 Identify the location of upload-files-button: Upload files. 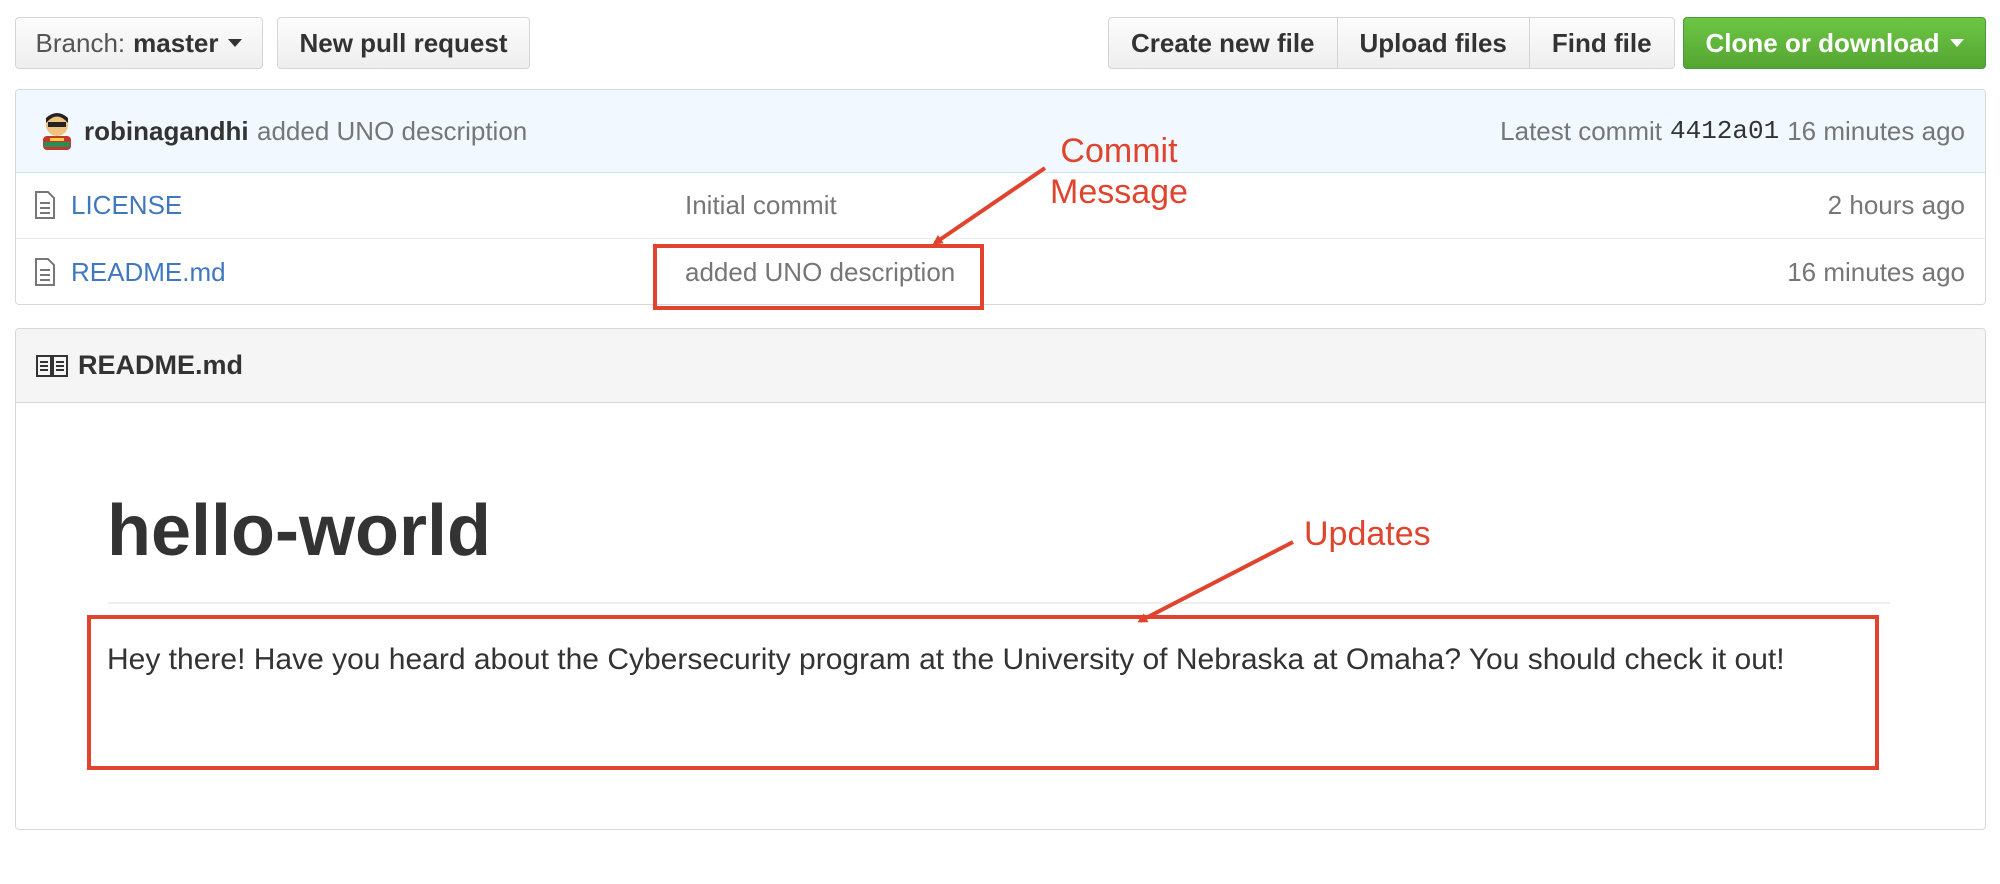
(1433, 43).